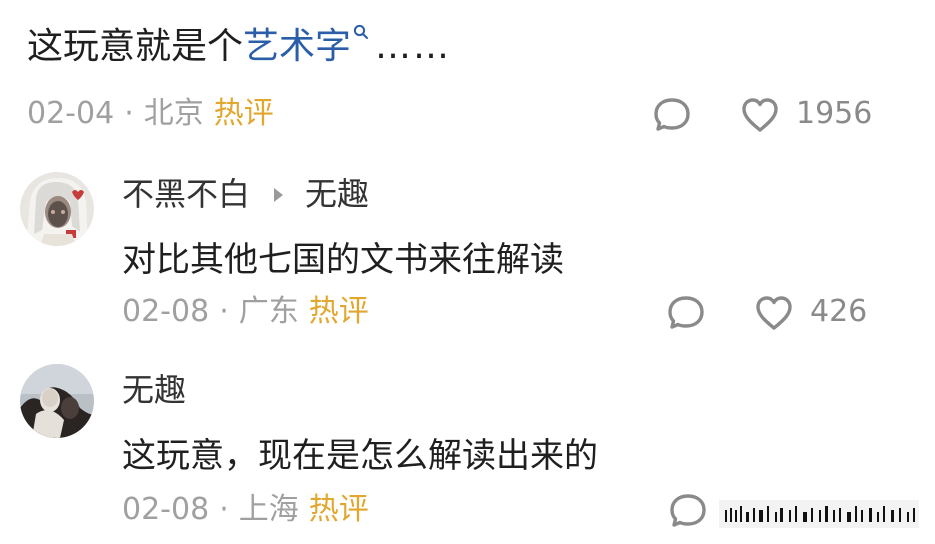  I want to click on comment-date: 02-04, so click(71, 113).